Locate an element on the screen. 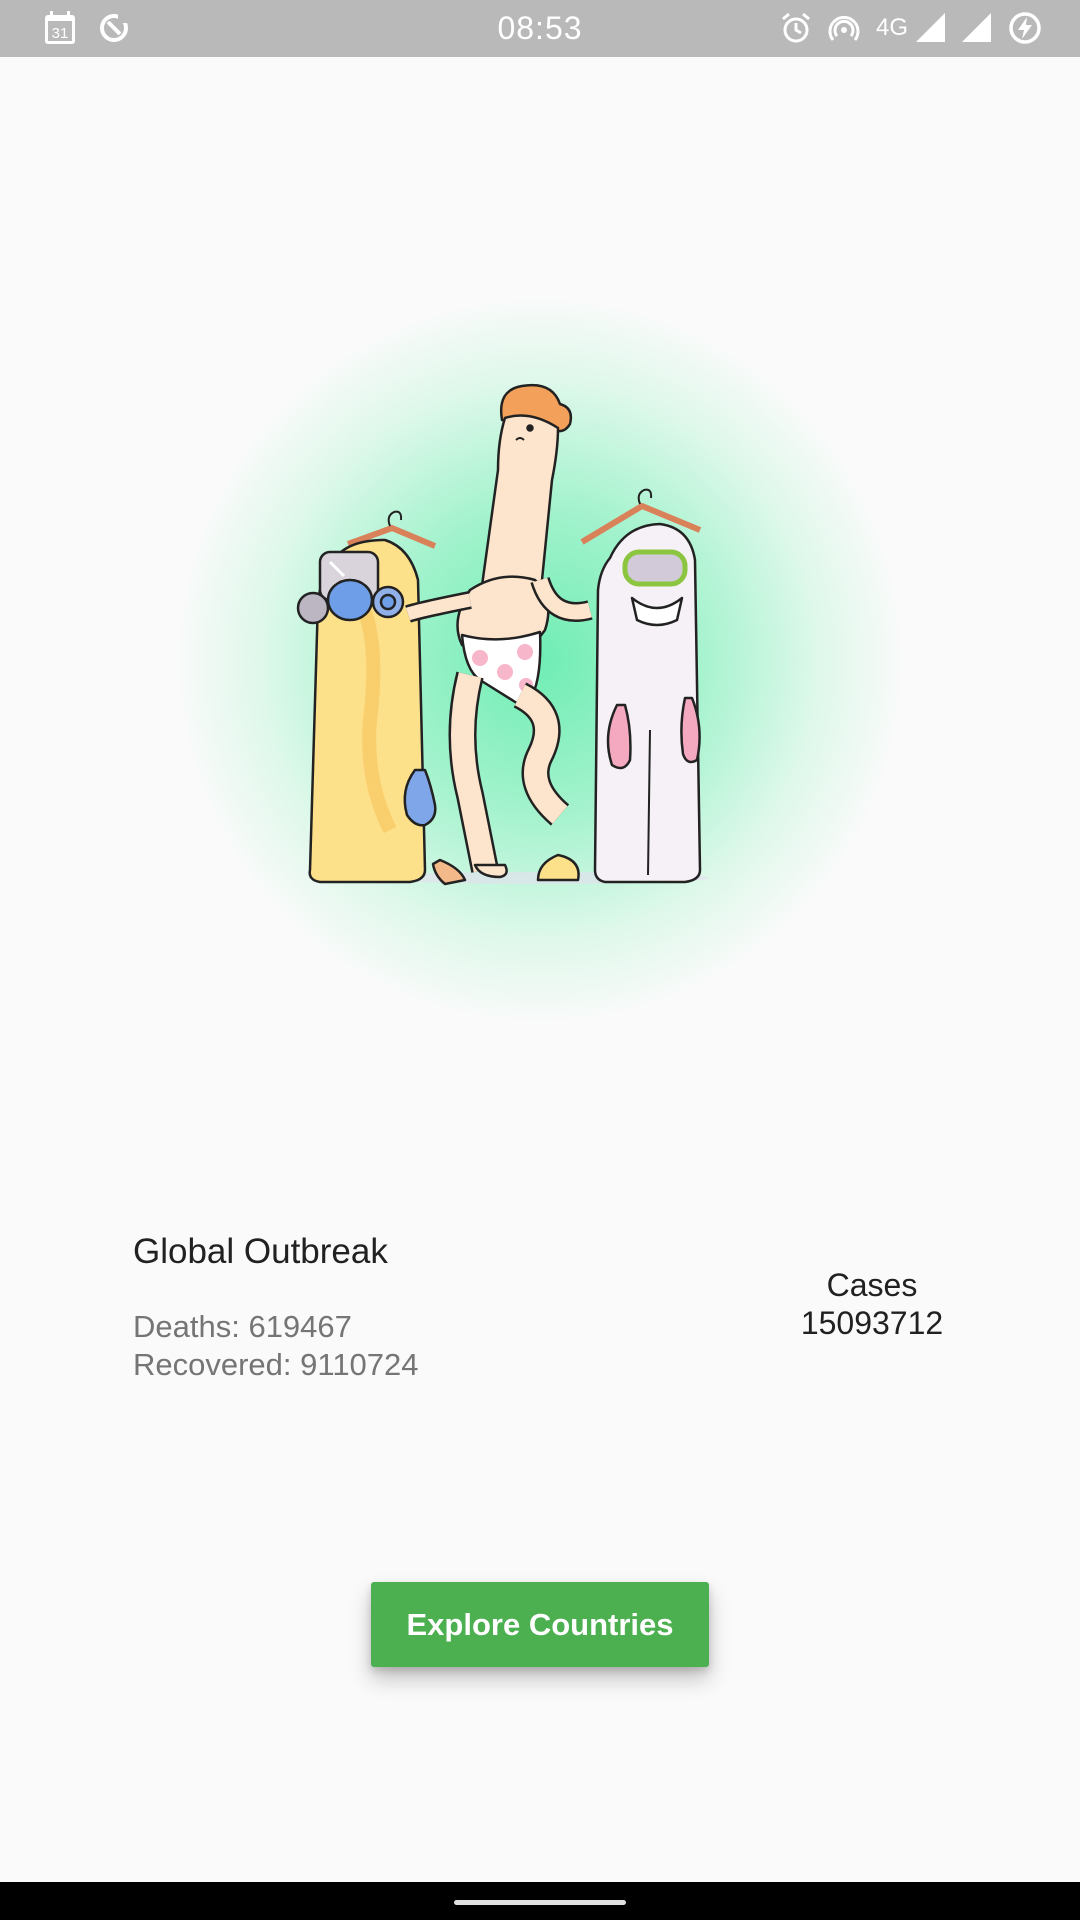 Image resolution: width=1080 pixels, height=1920 pixels. network-type-label: 4G is located at coordinates (891, 27).